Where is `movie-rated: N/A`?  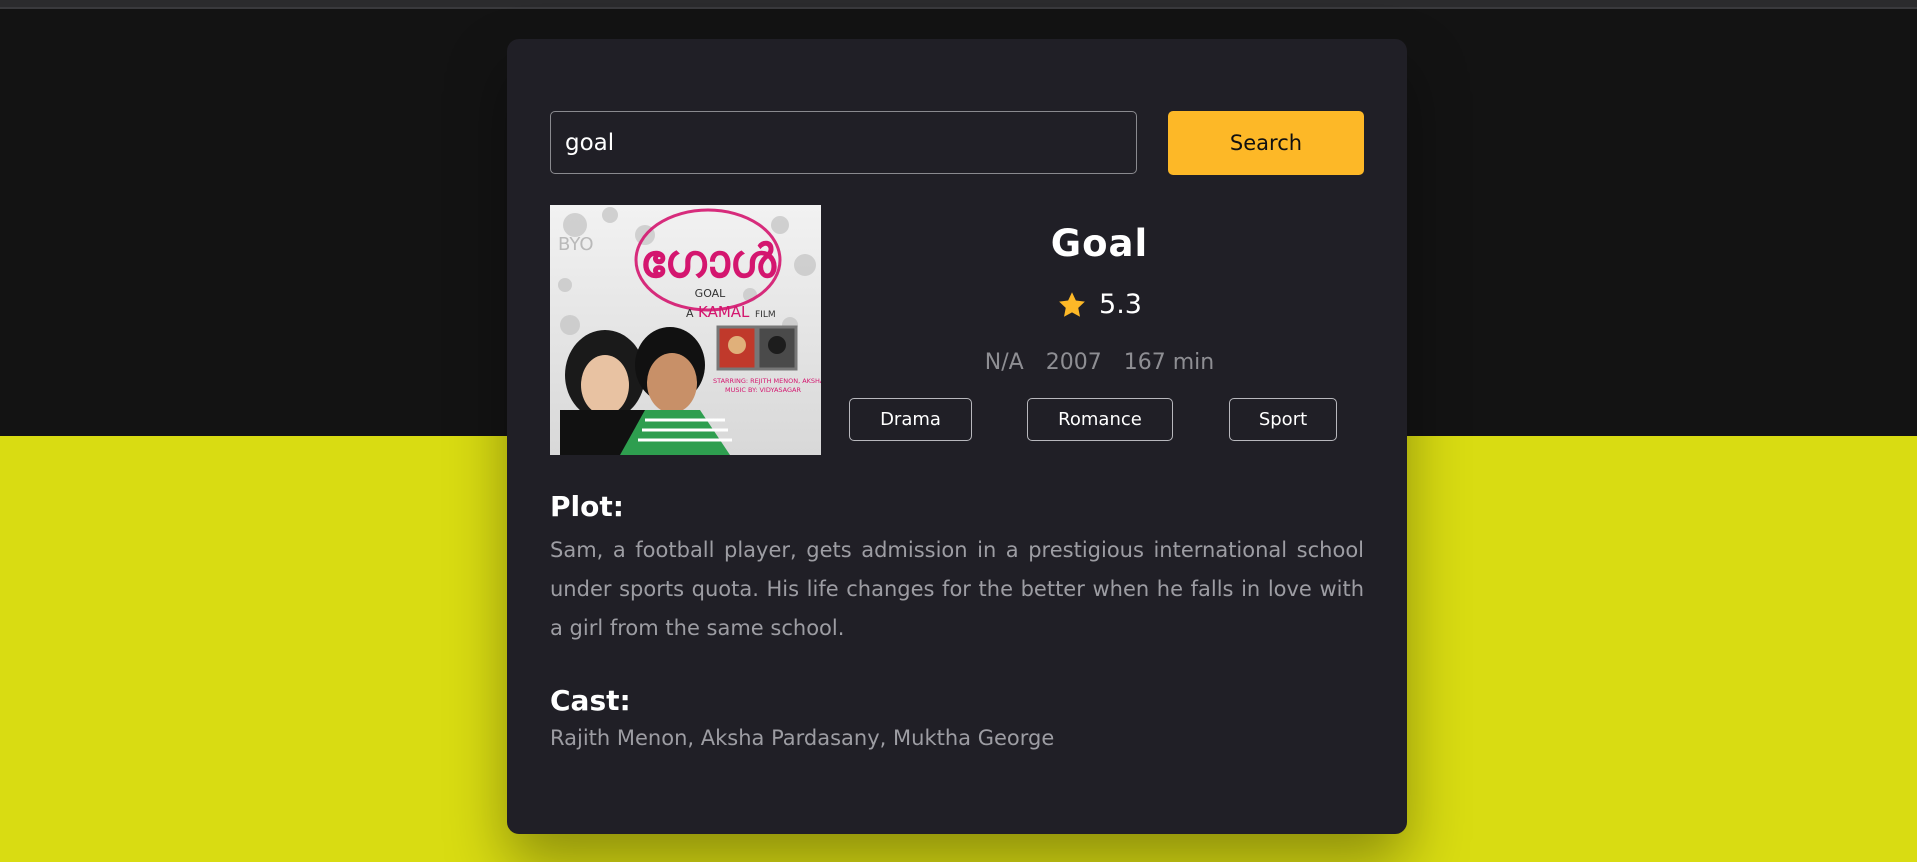
movie-rated: N/A is located at coordinates (1004, 362).